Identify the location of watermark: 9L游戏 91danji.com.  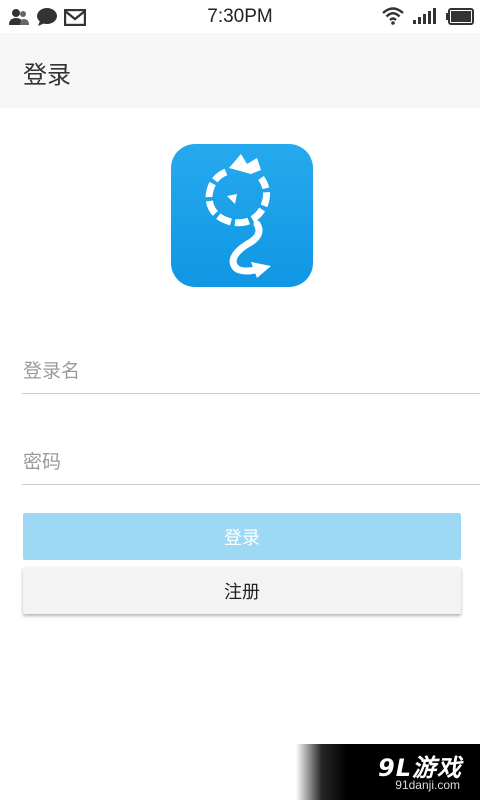
(388, 772).